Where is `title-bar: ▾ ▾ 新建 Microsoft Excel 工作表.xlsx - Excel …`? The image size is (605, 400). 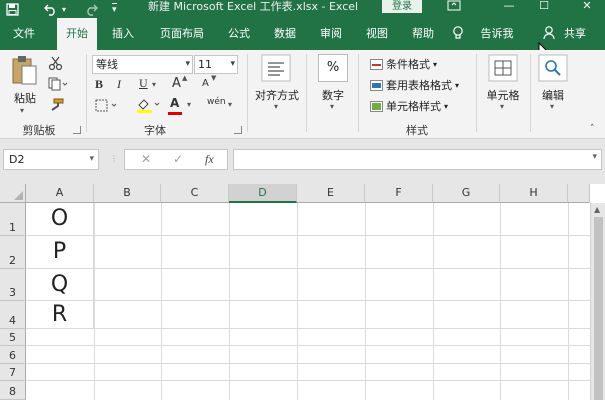
title-bar: ▾ ▾ 新建 Microsoft Excel 工作表.xlsx - Excel … is located at coordinates (302, 9).